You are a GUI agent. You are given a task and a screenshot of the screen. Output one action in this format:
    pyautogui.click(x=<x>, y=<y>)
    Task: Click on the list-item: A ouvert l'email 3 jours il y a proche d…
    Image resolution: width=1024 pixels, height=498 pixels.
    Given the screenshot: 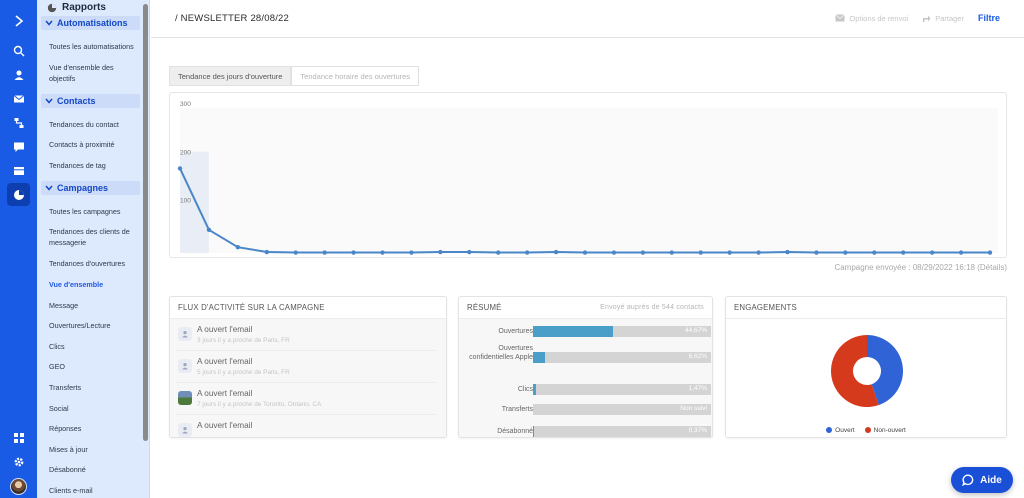 What is the action you would take?
    pyautogui.click(x=306, y=336)
    